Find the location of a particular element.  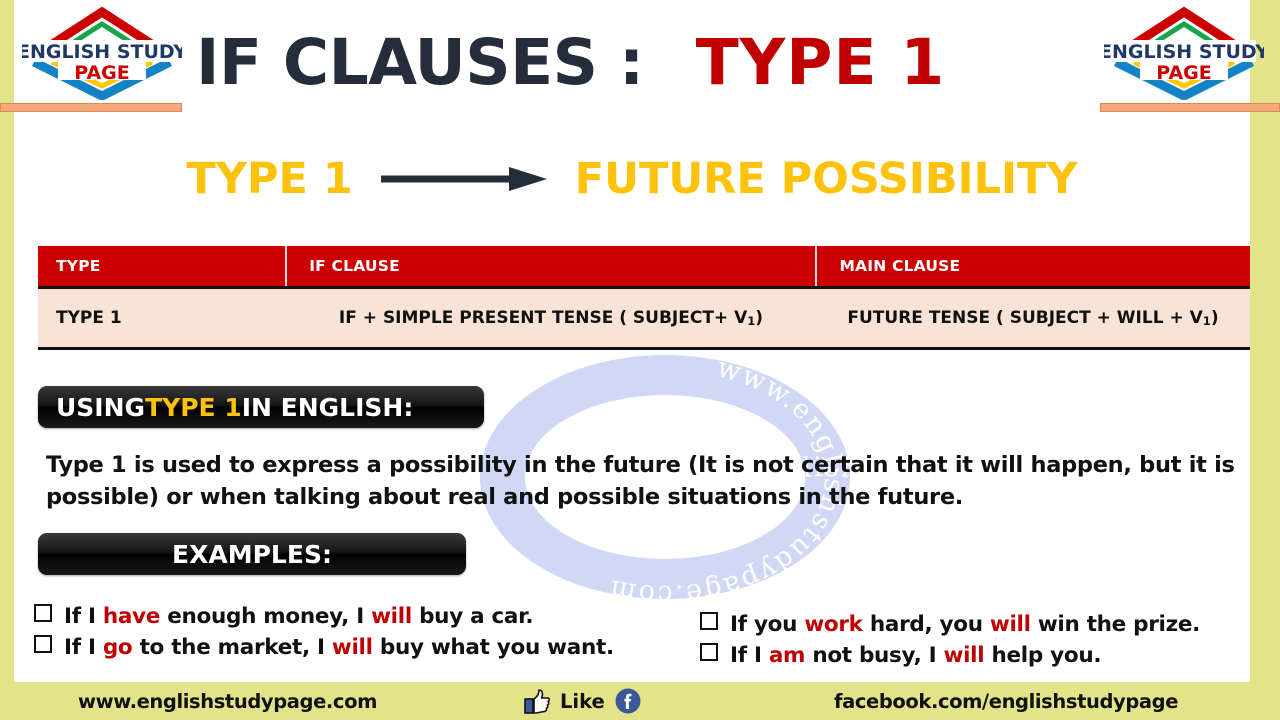

footer-website: www.englishstudypage.com is located at coordinates (227, 701).